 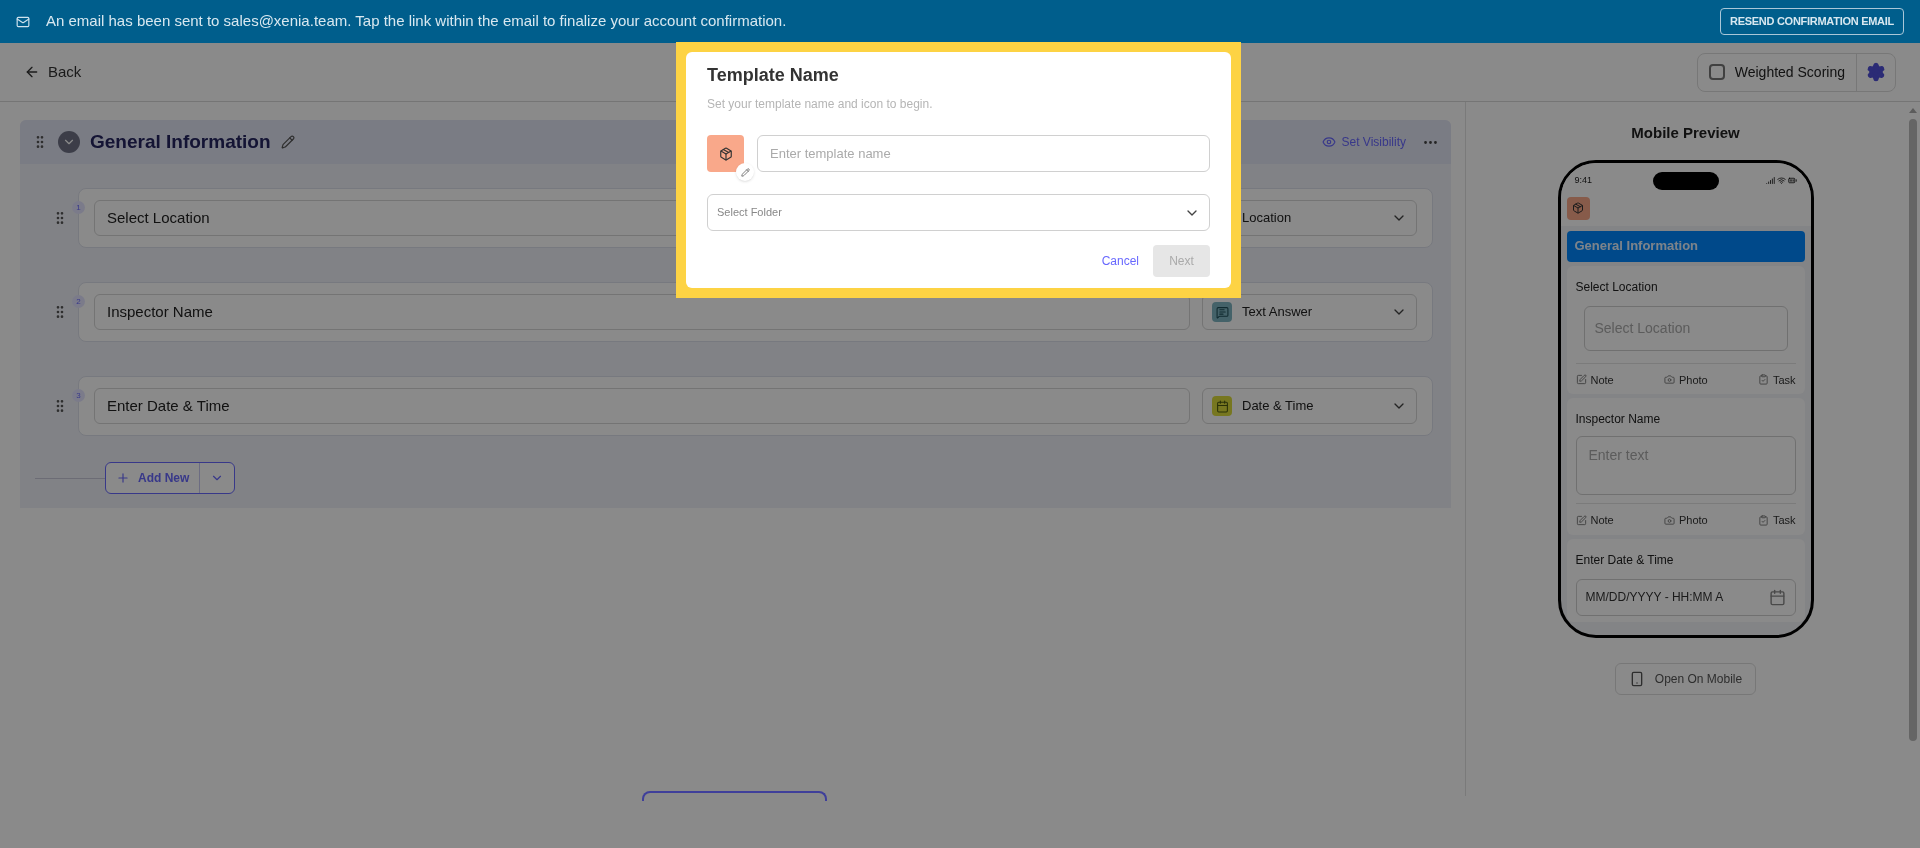 I want to click on settings-icon, so click(x=1876, y=72).